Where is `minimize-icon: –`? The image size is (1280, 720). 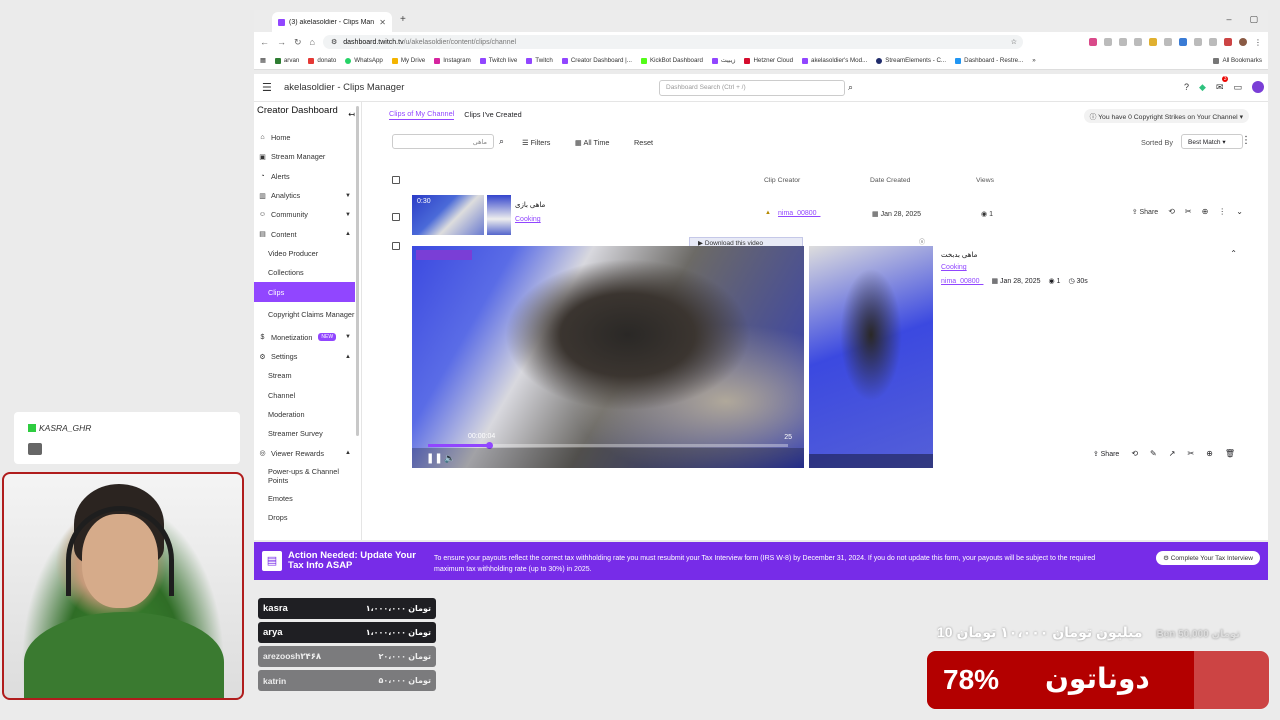 minimize-icon: – is located at coordinates (1228, 19).